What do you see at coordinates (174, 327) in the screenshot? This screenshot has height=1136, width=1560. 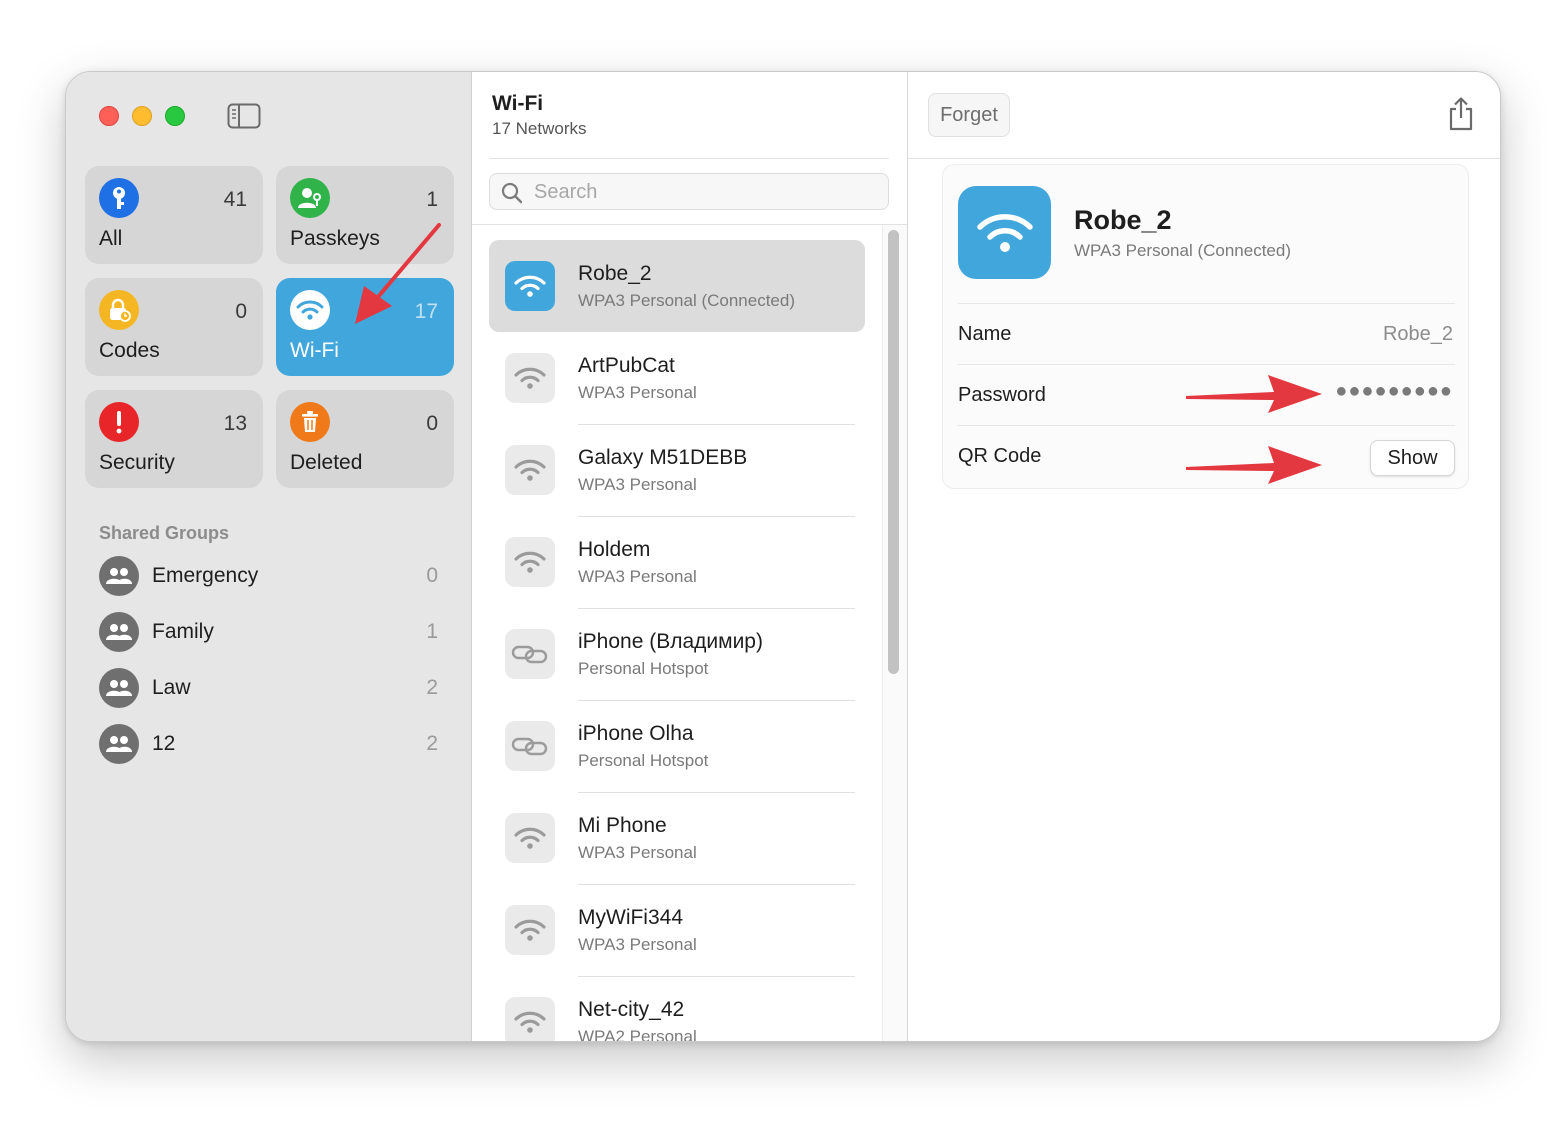 I see `category-codes: 0 Codes` at bounding box center [174, 327].